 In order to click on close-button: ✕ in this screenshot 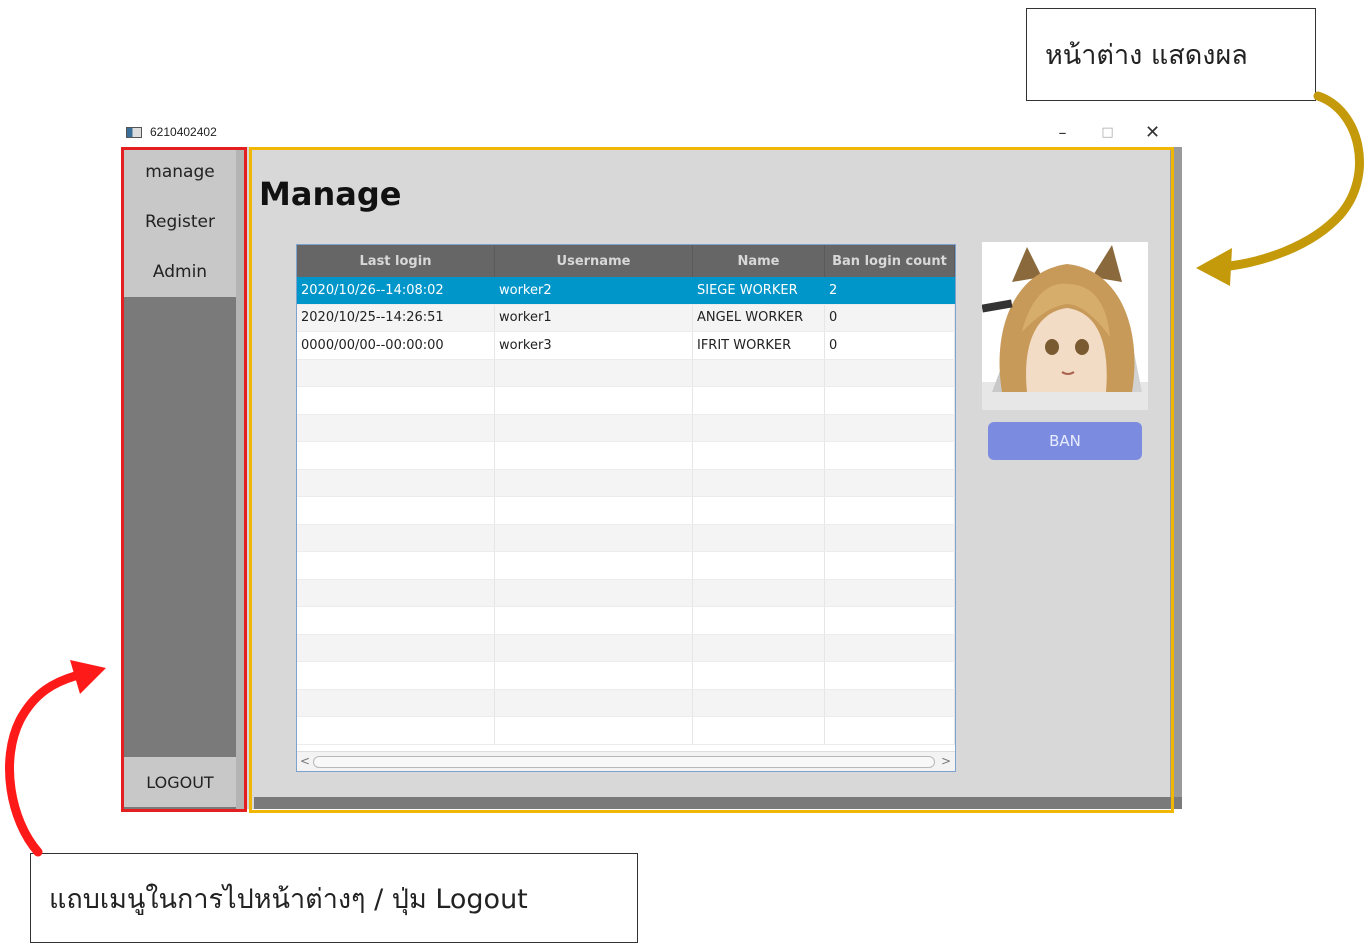, I will do `click(1152, 132)`.